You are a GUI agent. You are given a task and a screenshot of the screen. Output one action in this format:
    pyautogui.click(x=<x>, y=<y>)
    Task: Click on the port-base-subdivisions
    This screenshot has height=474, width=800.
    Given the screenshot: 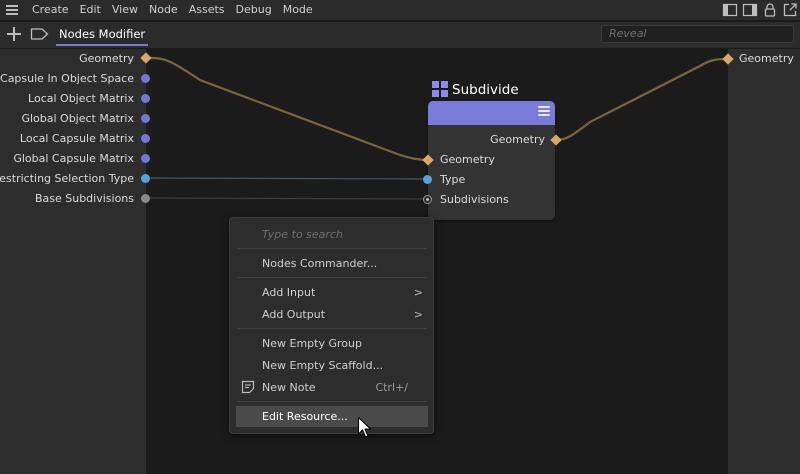 What is the action you would take?
    pyautogui.click(x=145, y=198)
    